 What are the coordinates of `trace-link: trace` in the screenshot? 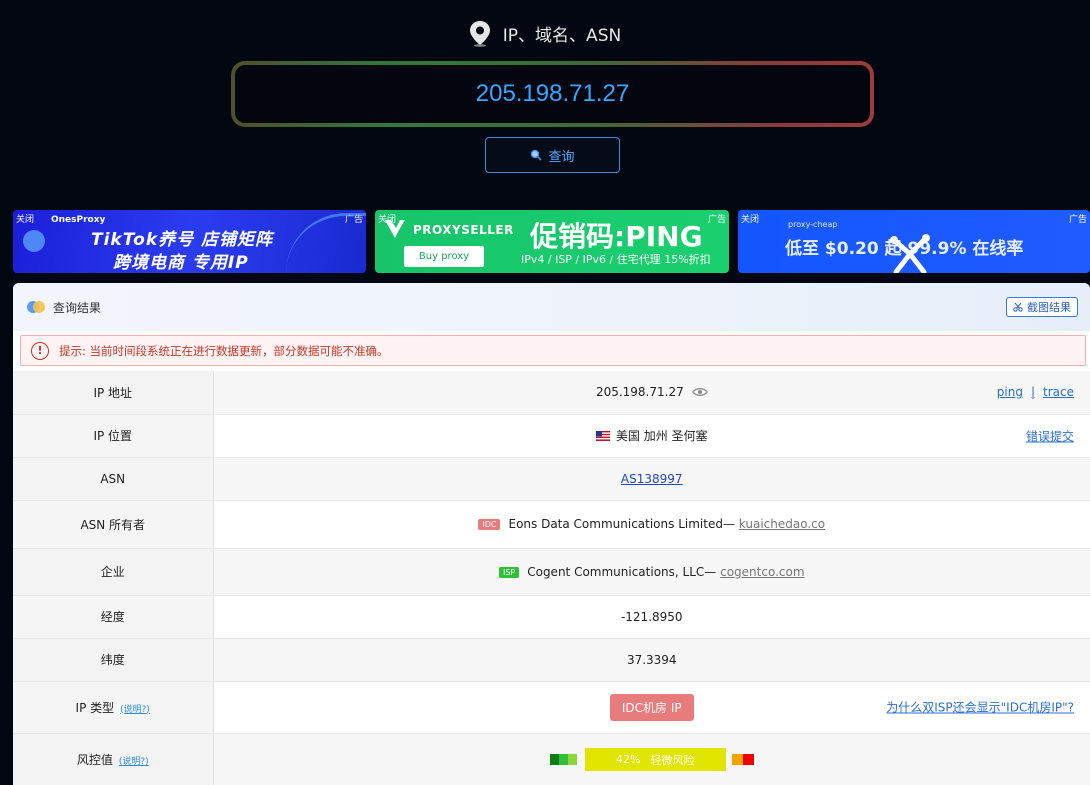 It's located at (1058, 392).